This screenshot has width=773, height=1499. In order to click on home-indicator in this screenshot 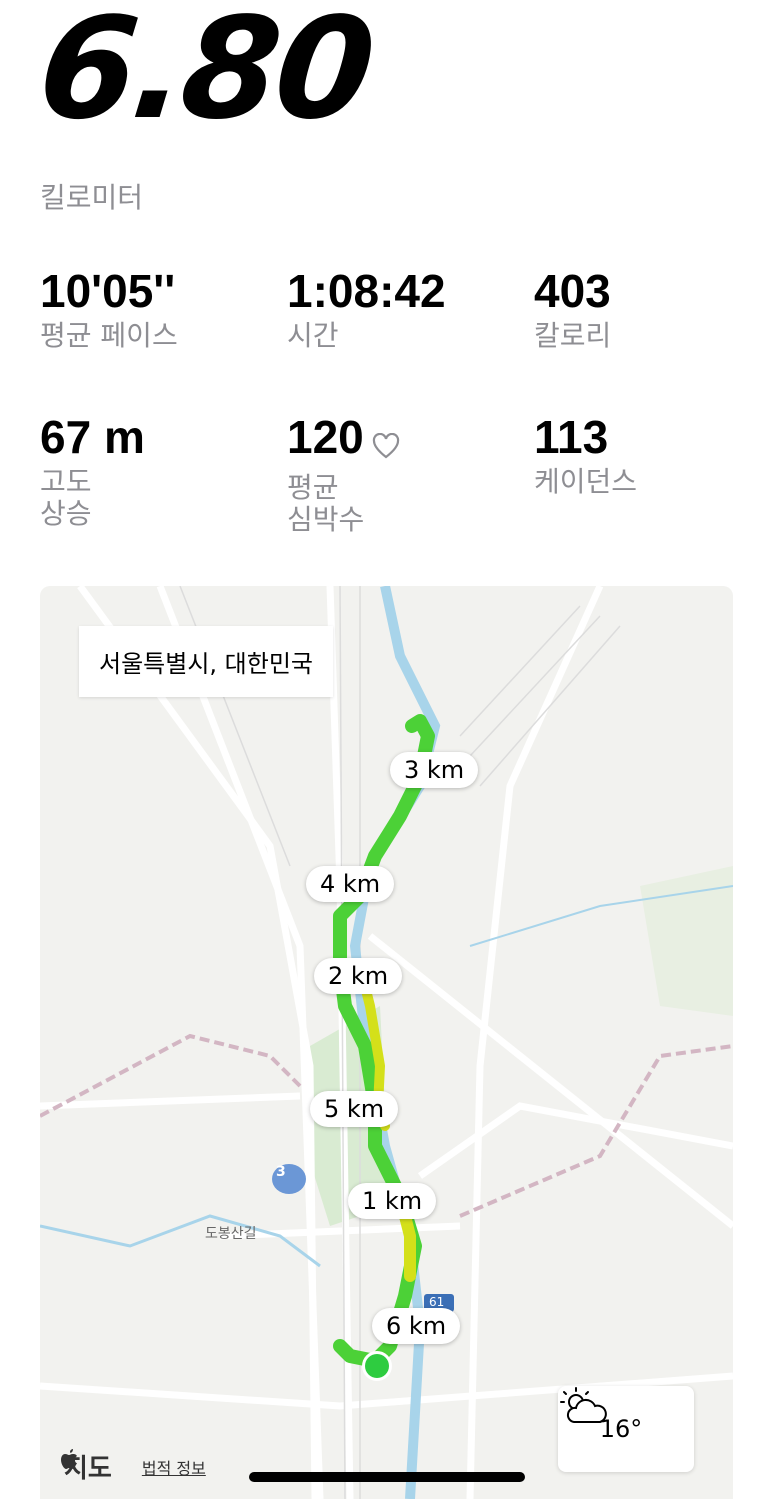, I will do `click(387, 1477)`.